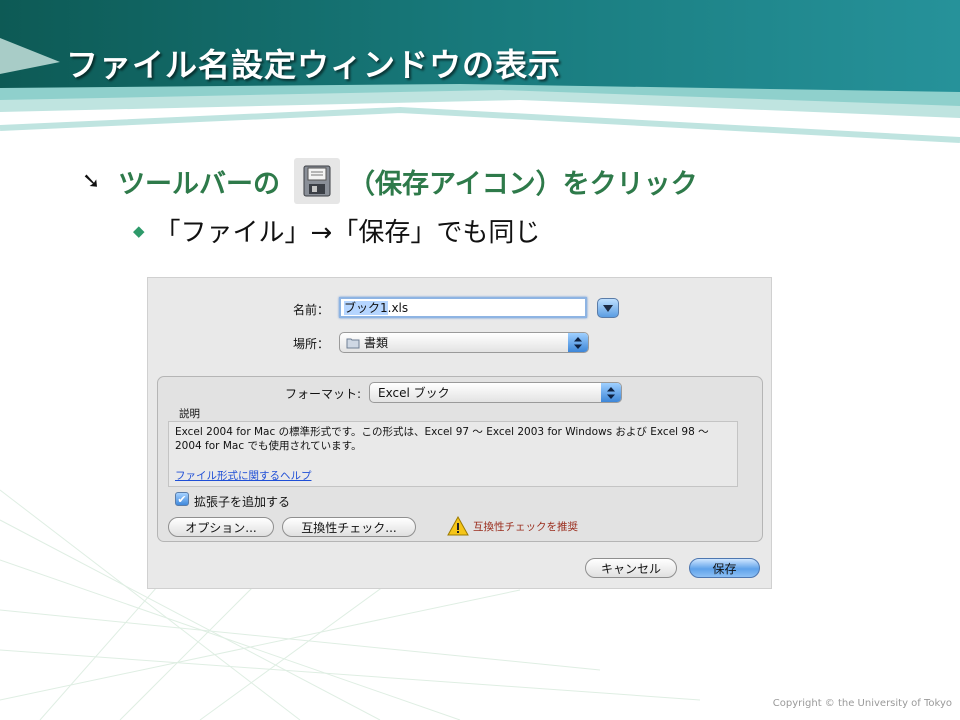 This screenshot has height=720, width=960. Describe the element at coordinates (366, 308) in the screenshot. I see `name-value-selected: ブック1` at that location.